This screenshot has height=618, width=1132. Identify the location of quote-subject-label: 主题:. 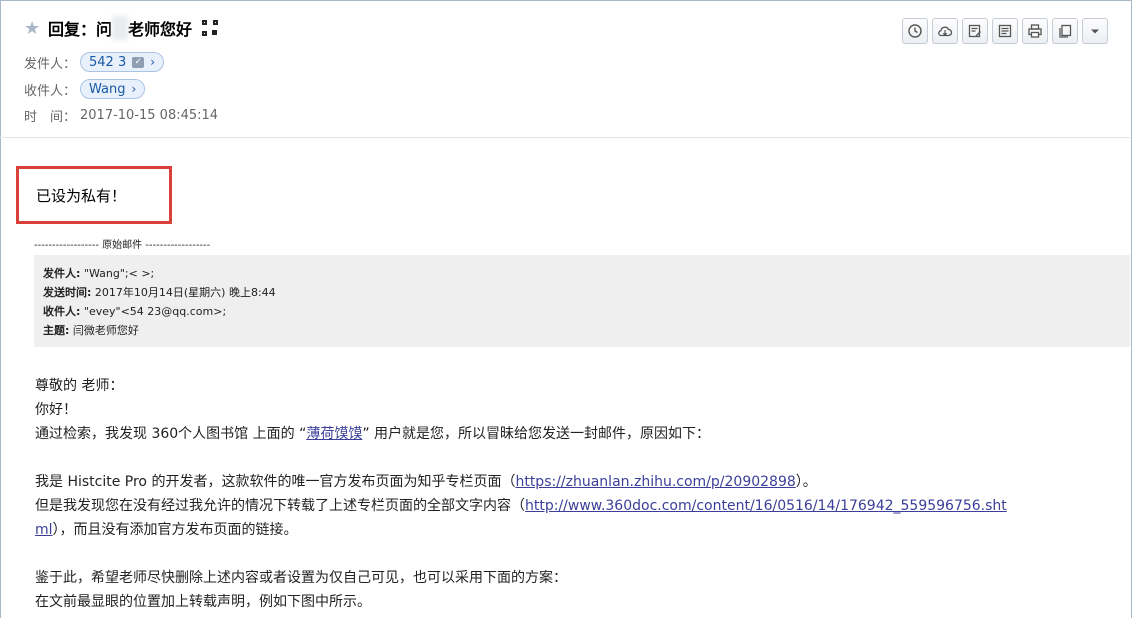
(56, 330).